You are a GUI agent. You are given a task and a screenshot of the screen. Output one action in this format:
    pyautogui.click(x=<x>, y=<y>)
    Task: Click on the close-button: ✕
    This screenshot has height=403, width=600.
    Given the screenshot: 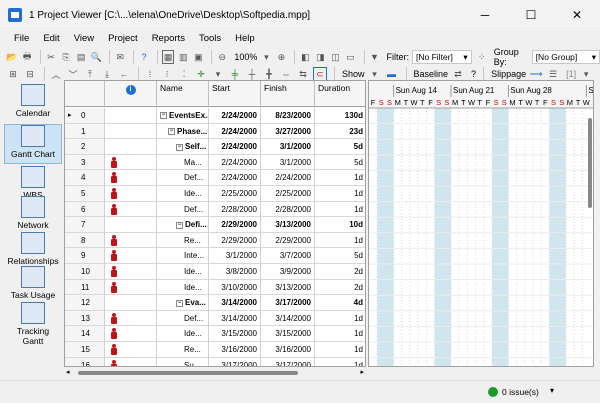 What is the action you would take?
    pyautogui.click(x=577, y=15)
    